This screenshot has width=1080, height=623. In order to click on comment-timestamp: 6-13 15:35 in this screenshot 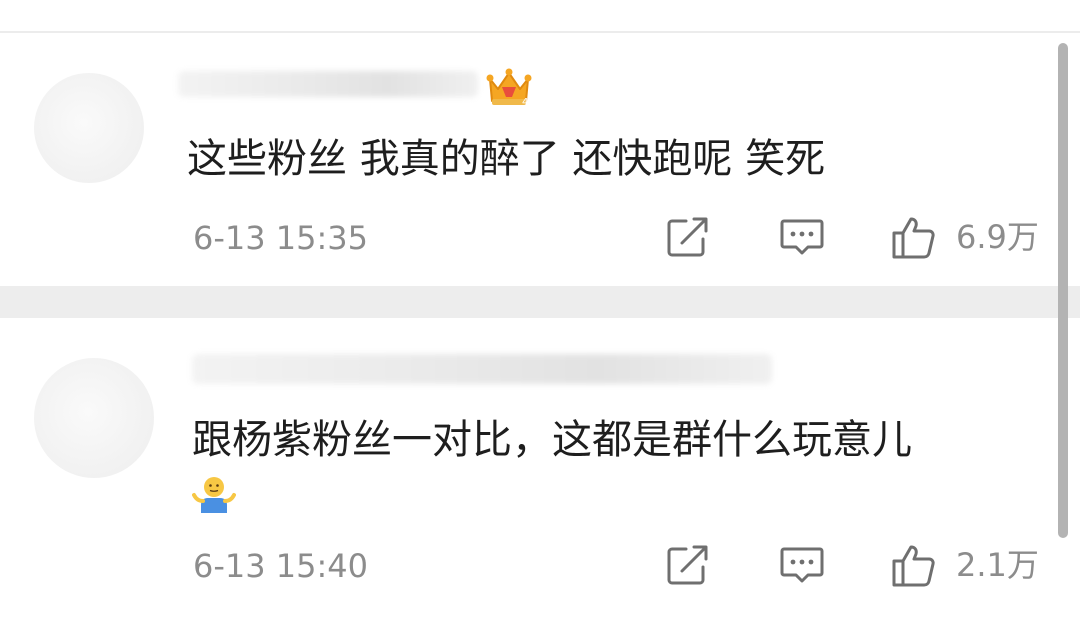, I will do `click(281, 238)`.